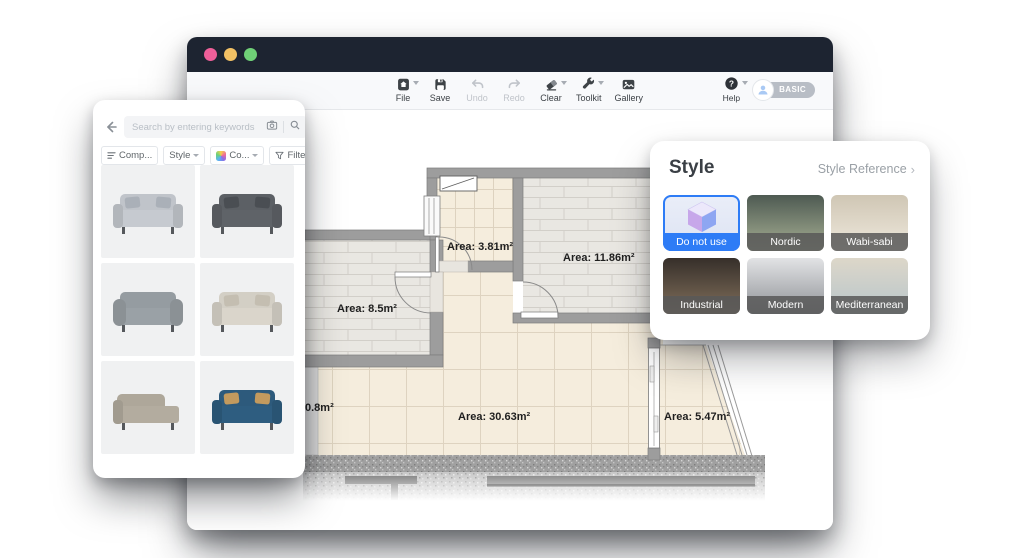 The image size is (1020, 558). What do you see at coordinates (494, 417) in the screenshot?
I see `area-label-living: Area: 30.63m²` at bounding box center [494, 417].